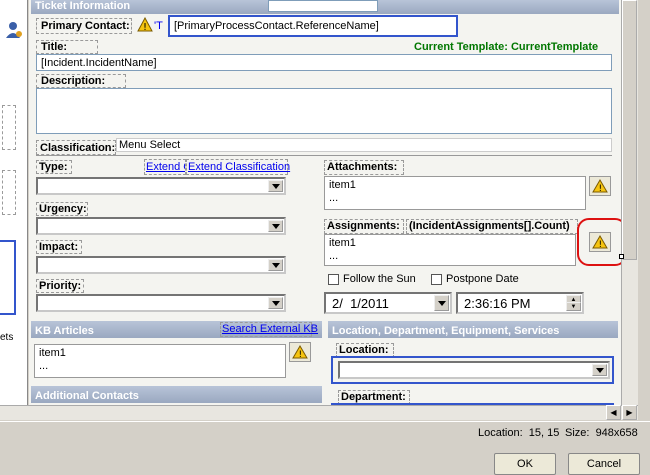 The image size is (650, 475). What do you see at coordinates (7, 337) in the screenshot?
I see `left-panel-fragment: ets` at bounding box center [7, 337].